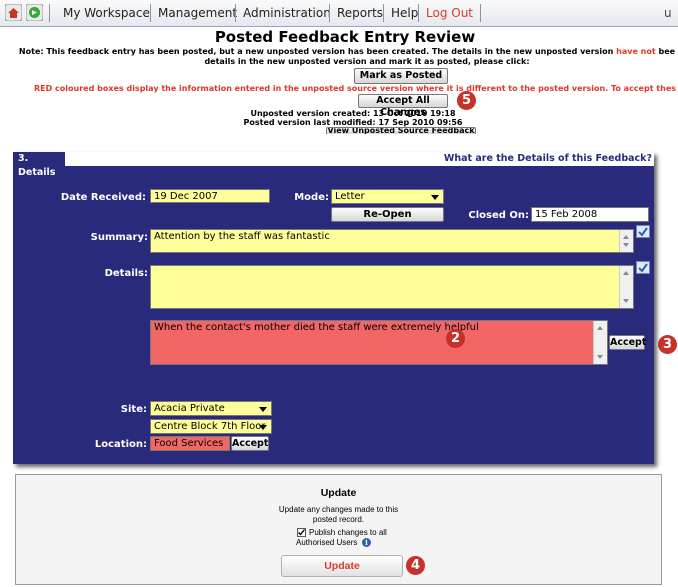 This screenshot has width=678, height=587. I want to click on posted-note-text-end: bee, so click(665, 51).